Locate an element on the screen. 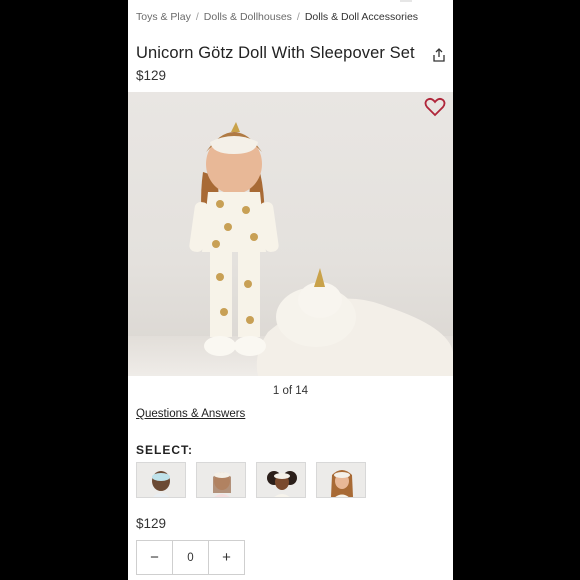 The width and height of the screenshot is (580, 580). quantity-stepper: − 0 + is located at coordinates (190, 557).